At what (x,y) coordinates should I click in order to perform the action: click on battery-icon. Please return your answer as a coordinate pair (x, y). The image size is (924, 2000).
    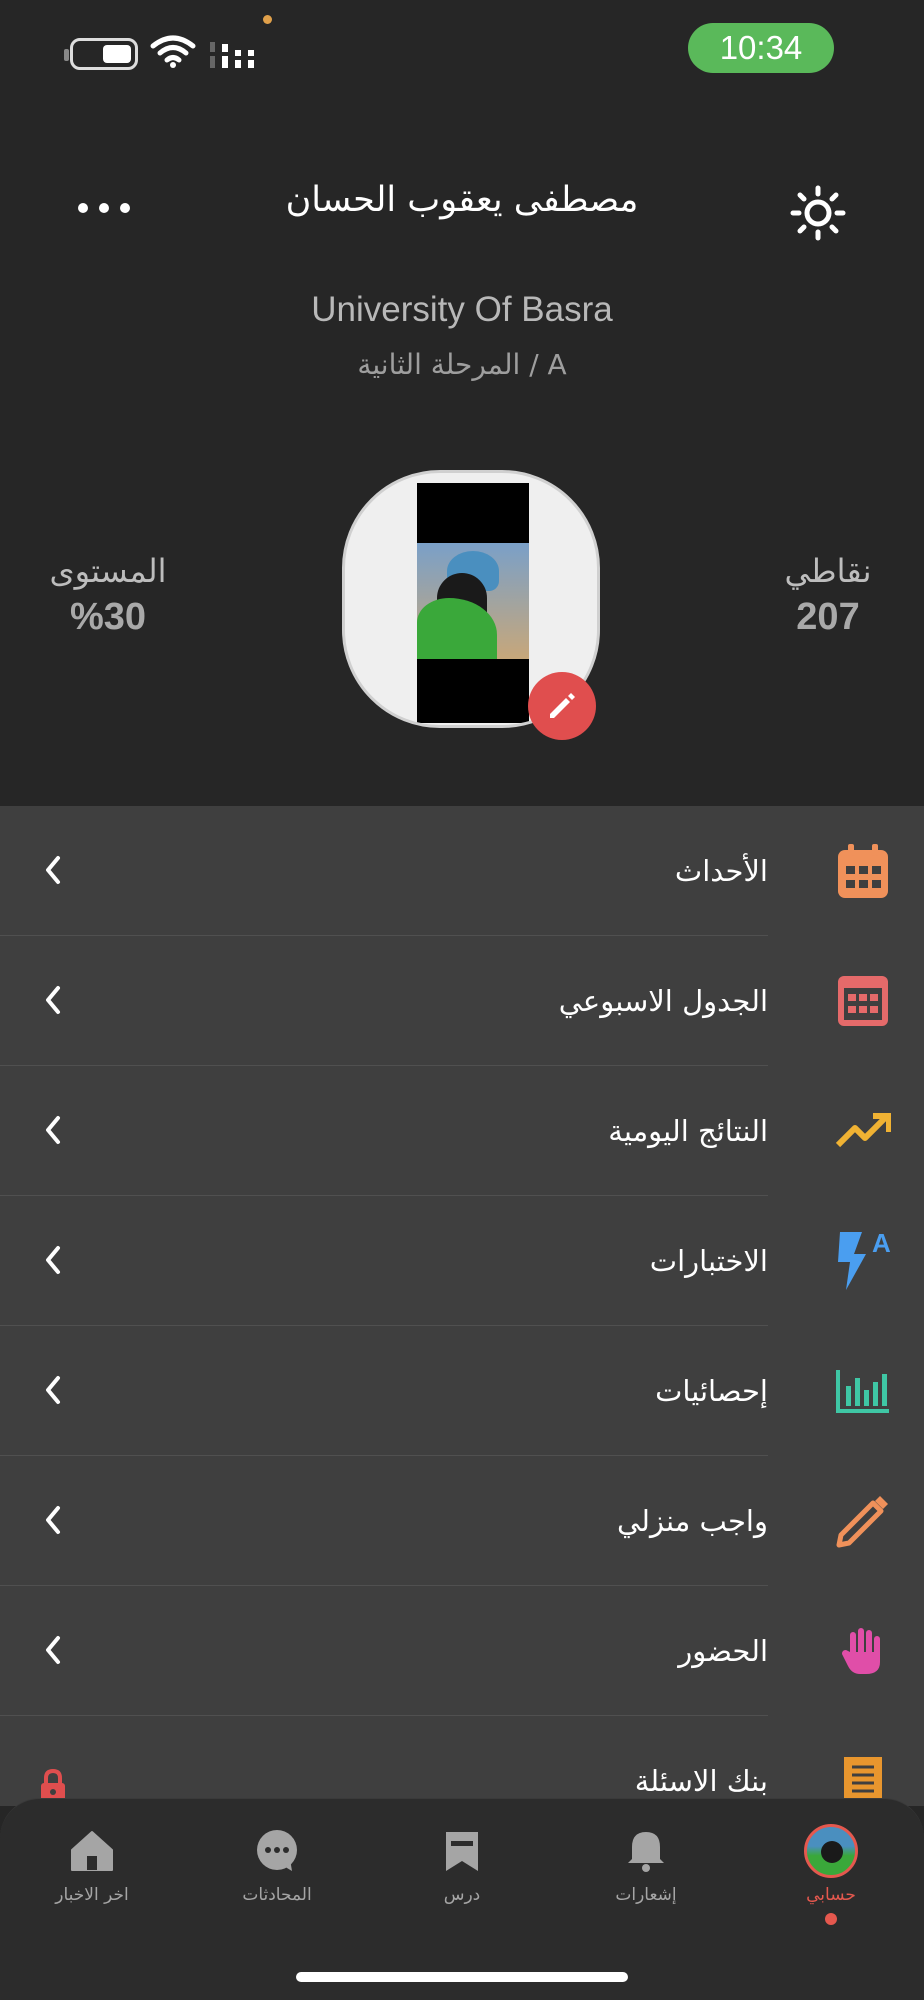
    Looking at the image, I should click on (101, 54).